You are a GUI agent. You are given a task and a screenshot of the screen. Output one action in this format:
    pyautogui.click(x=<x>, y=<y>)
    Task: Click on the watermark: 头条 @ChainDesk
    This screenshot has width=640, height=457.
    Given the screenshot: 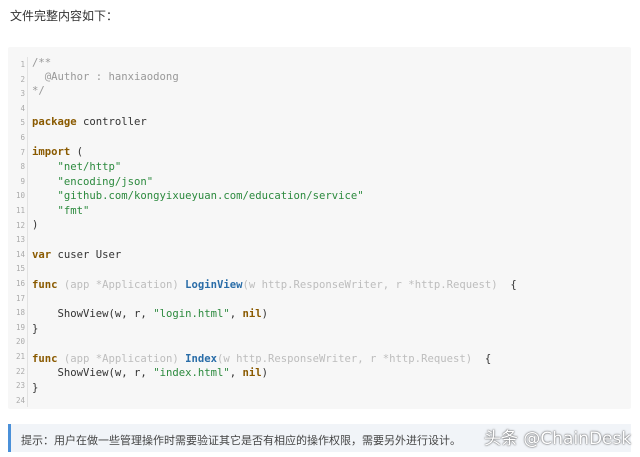 What is the action you would take?
    pyautogui.click(x=558, y=439)
    